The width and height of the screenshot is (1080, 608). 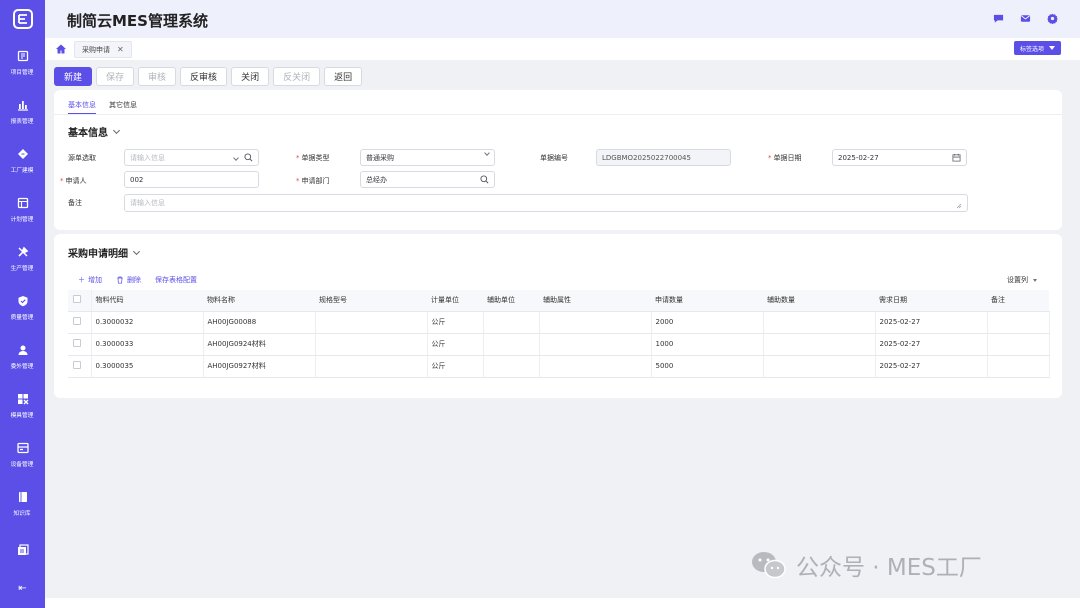 I want to click on save-table-config-button: 保存表格配置, so click(x=176, y=280).